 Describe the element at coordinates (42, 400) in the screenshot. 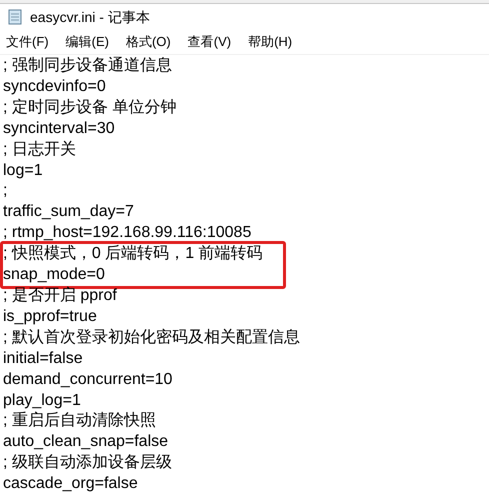

I see `text-line: play_log=1` at that location.